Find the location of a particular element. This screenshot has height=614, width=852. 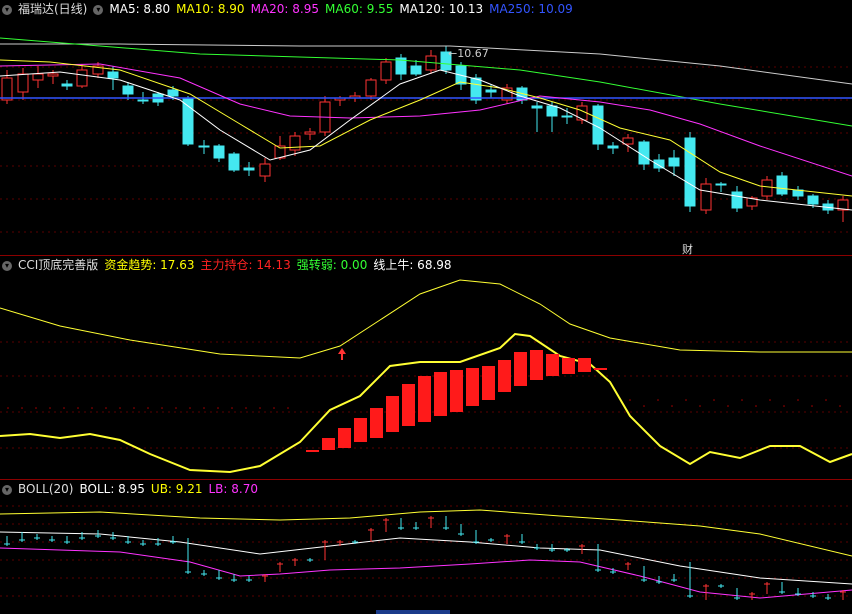

high-price-annotation: ←10.67 is located at coordinates (468, 53).